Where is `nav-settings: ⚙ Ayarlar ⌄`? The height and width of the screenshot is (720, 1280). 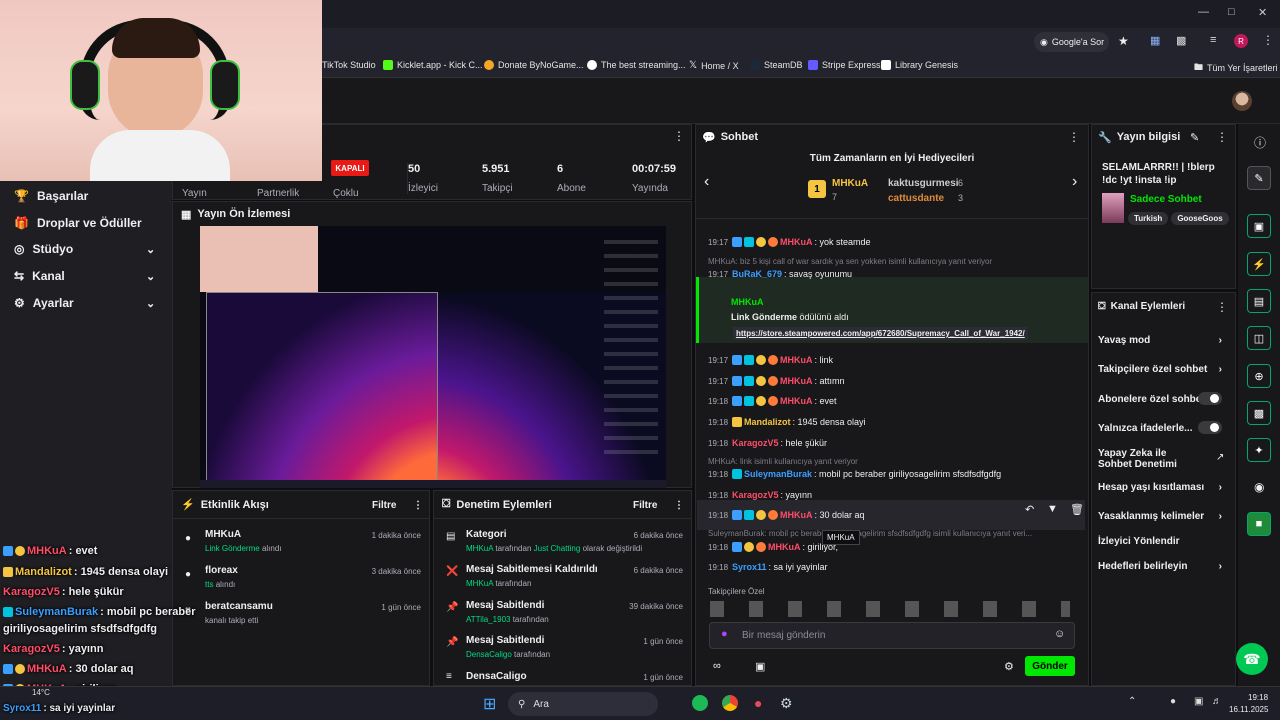
nav-settings: ⚙ Ayarlar ⌄ is located at coordinates (84, 303).